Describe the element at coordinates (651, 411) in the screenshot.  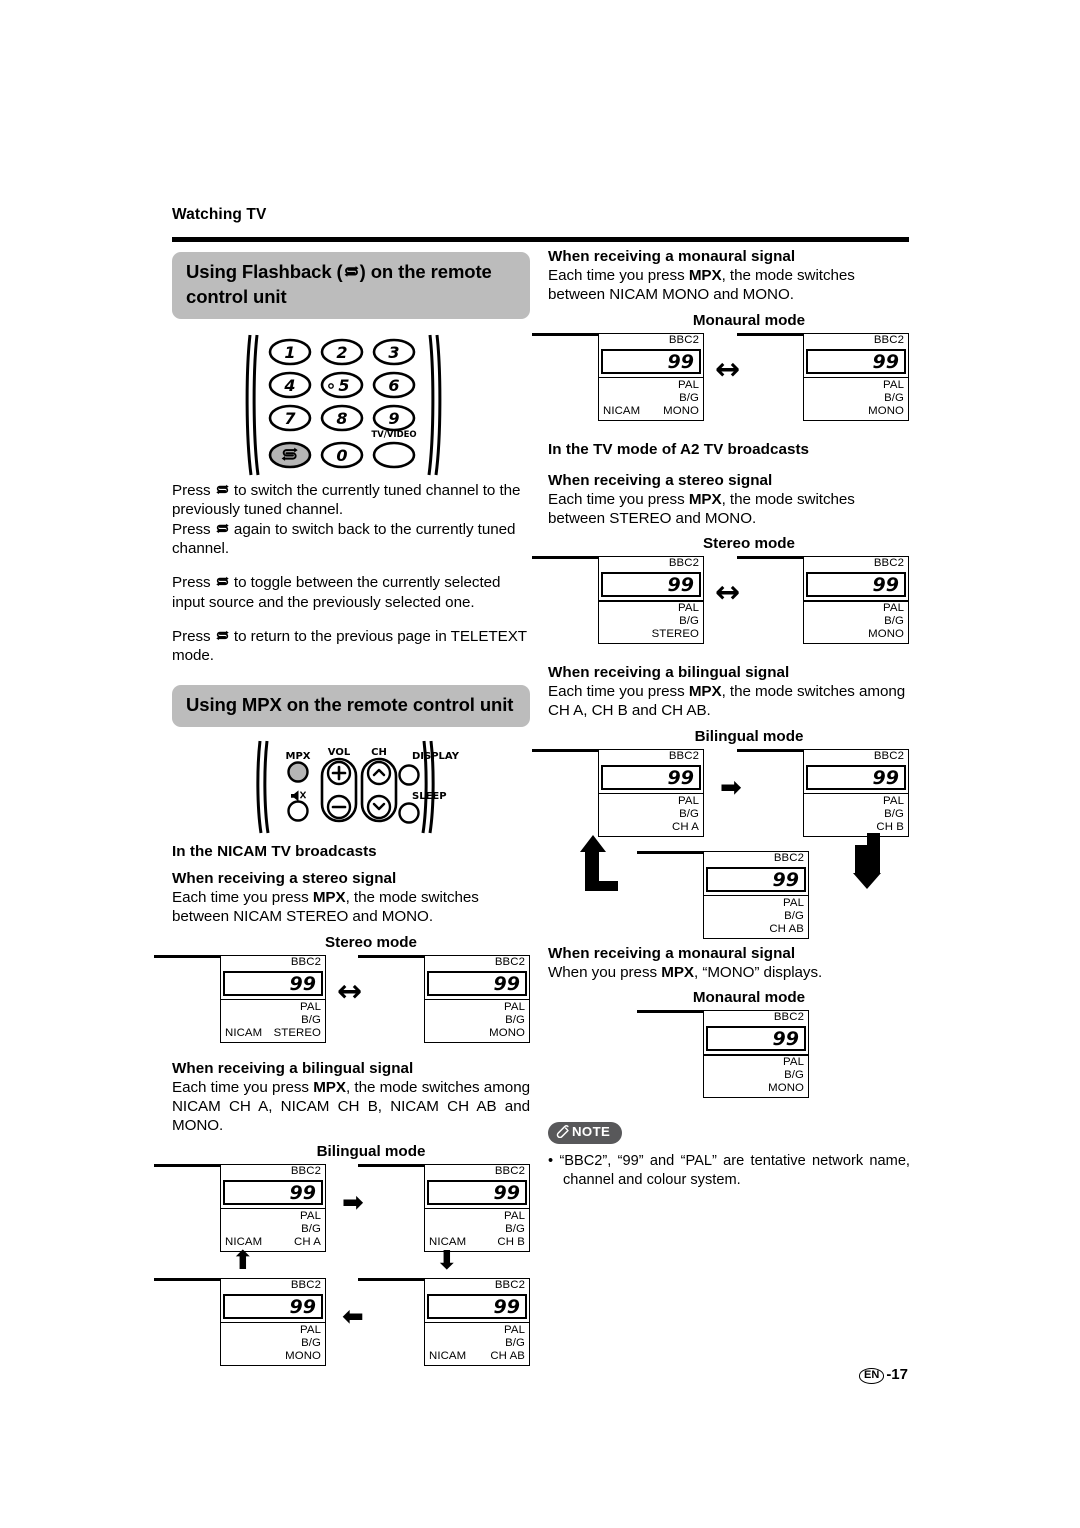
I see `osd-row-audio: NICAM MONO` at that location.